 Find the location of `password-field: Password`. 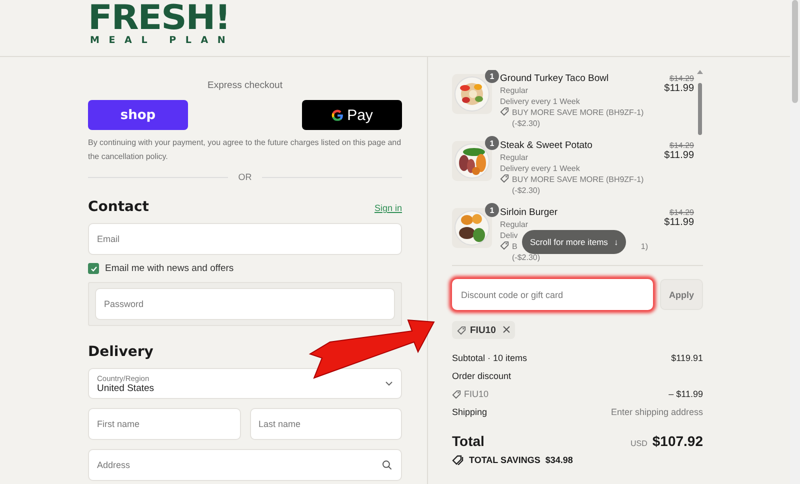

password-field: Password is located at coordinates (245, 304).